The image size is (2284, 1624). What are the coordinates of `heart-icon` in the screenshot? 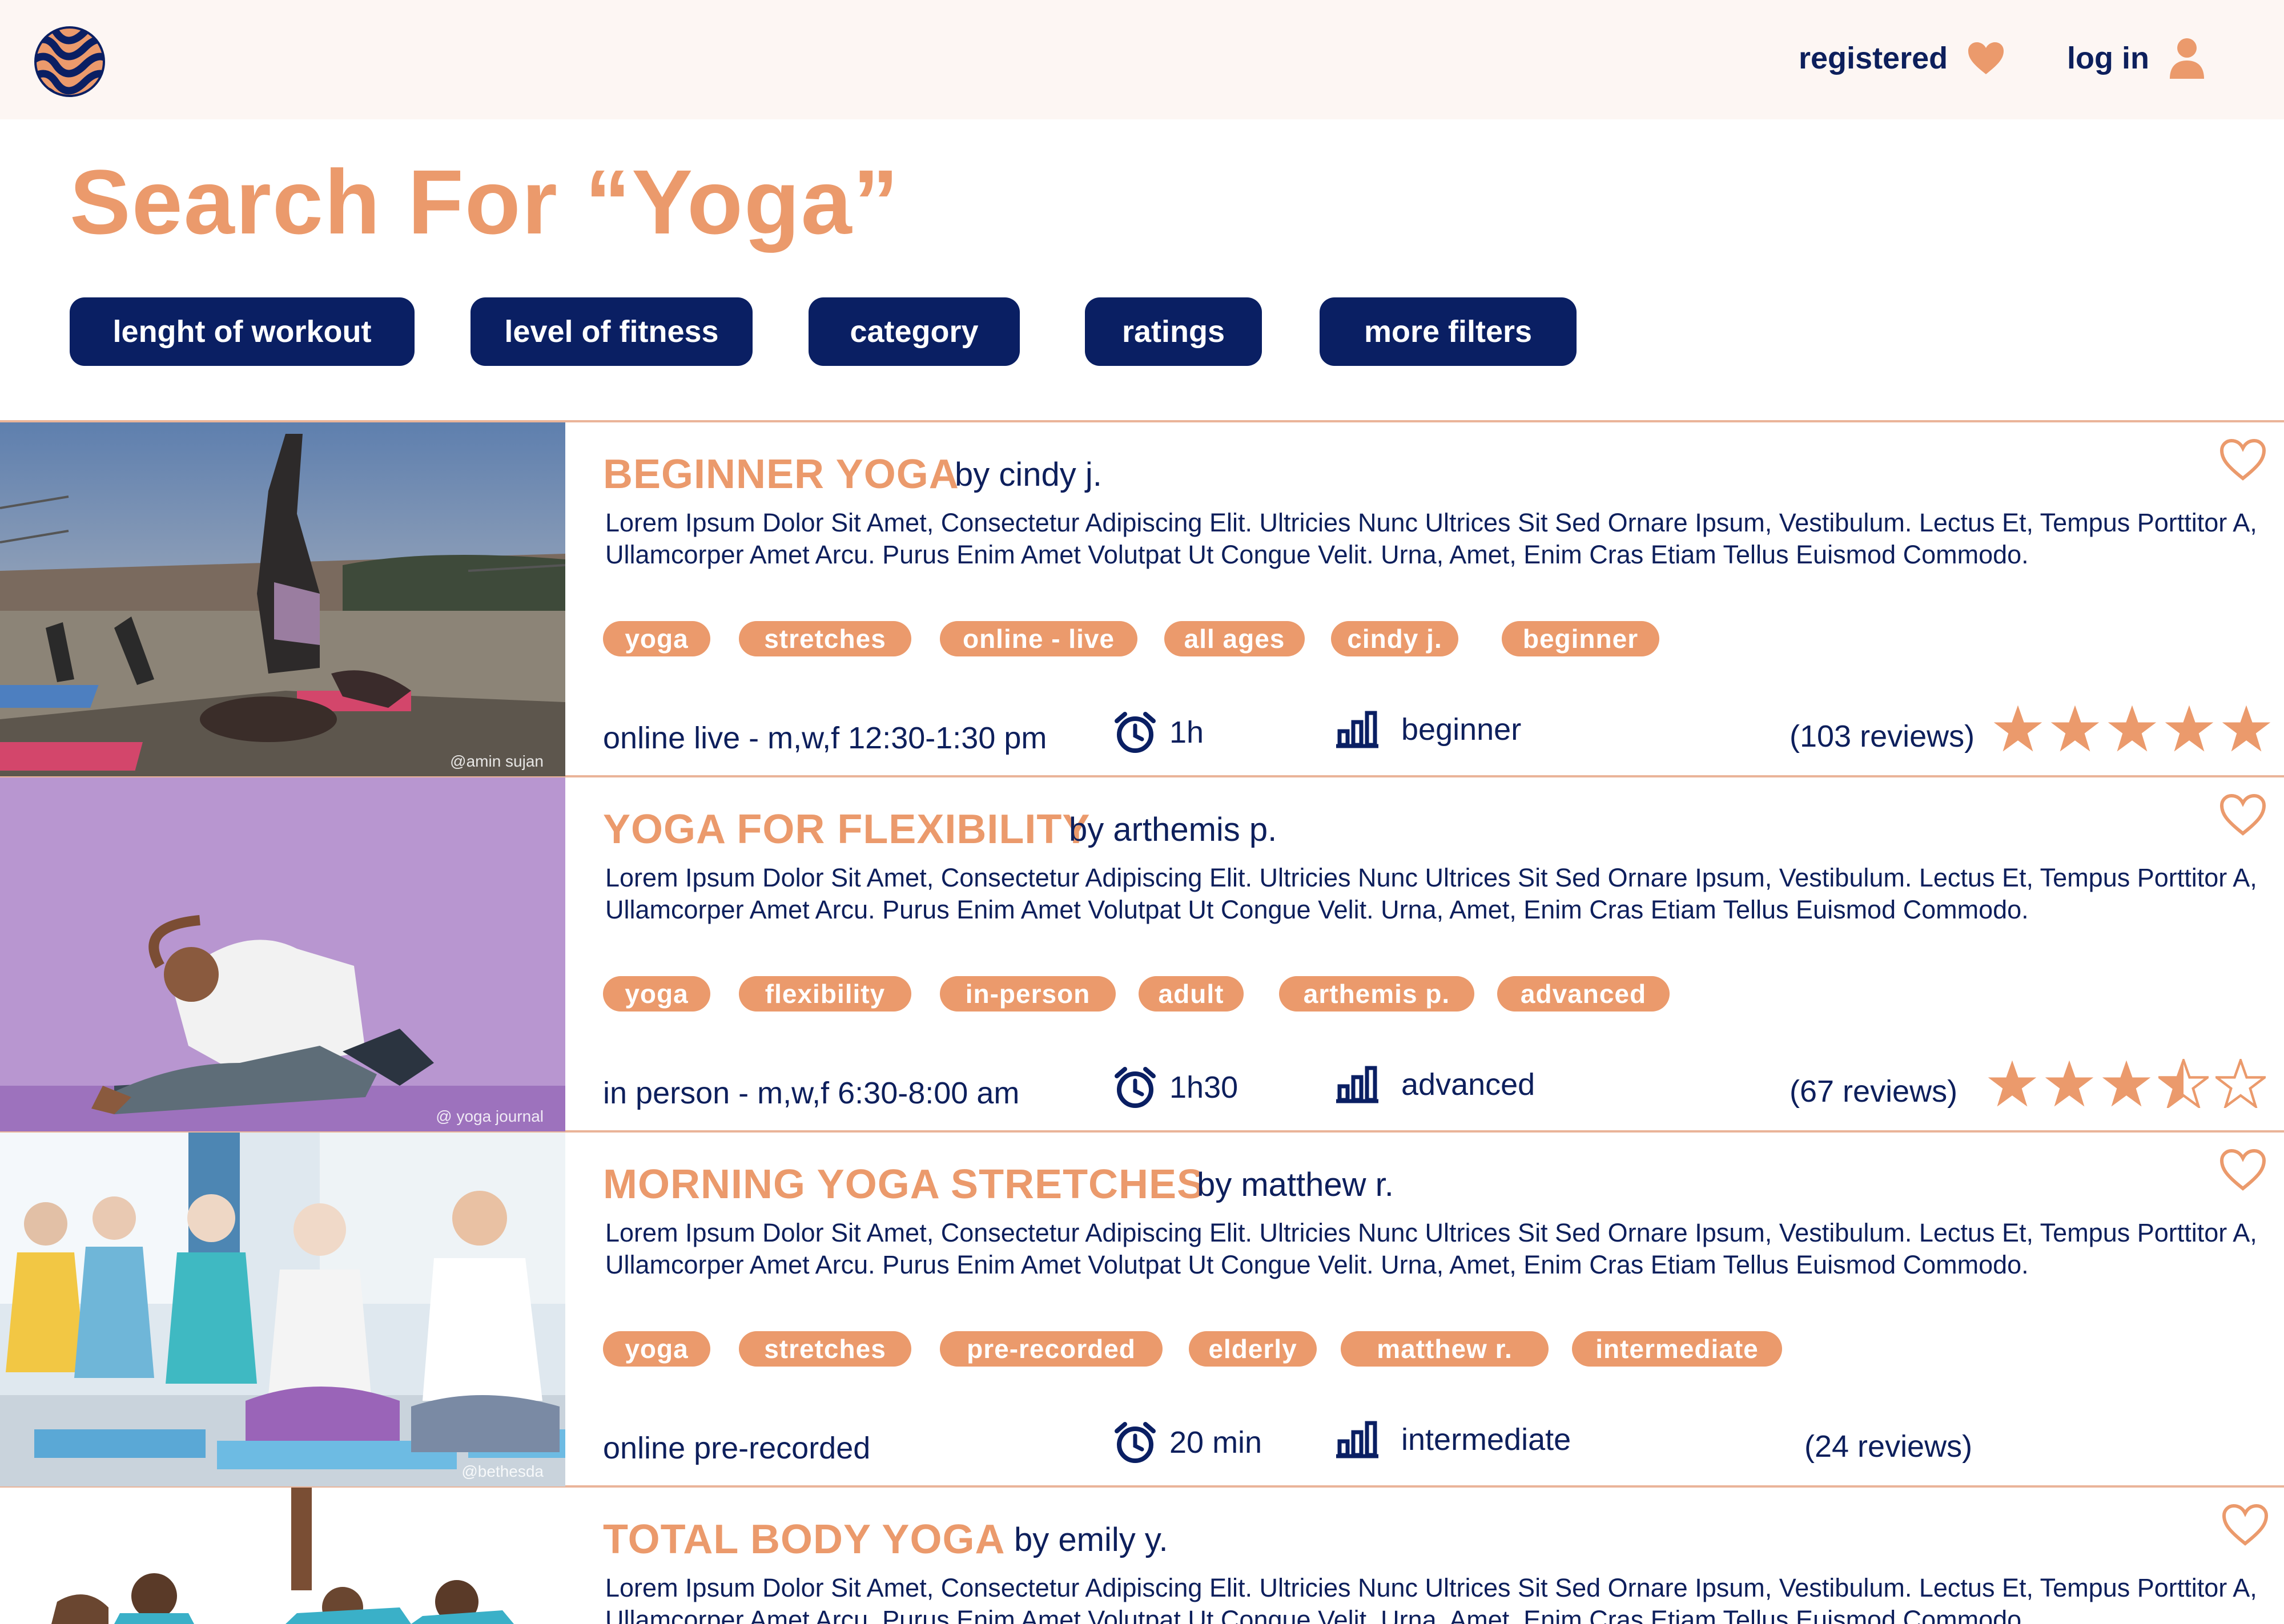 It's located at (1986, 58).